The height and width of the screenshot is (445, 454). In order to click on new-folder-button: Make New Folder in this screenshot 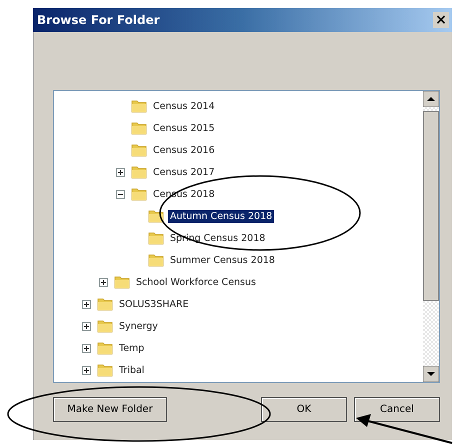, I will do `click(110, 409)`.